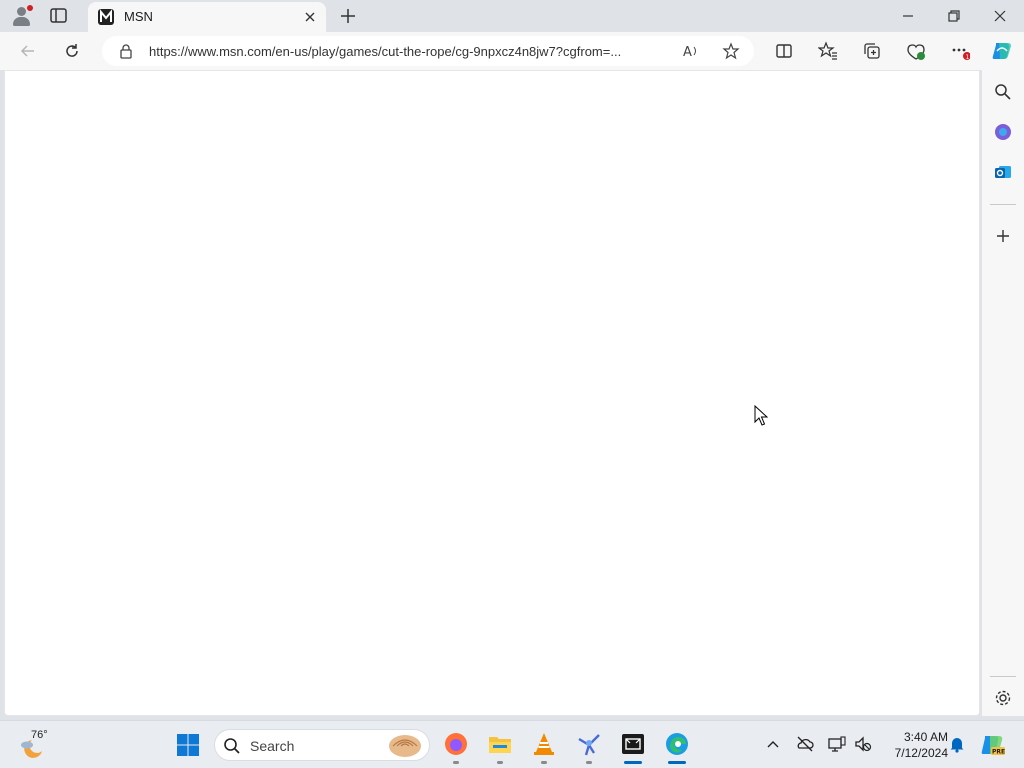 Image resolution: width=1024 pixels, height=768 pixels. Describe the element at coordinates (1003, 236) in the screenshot. I see `add-icon` at that location.